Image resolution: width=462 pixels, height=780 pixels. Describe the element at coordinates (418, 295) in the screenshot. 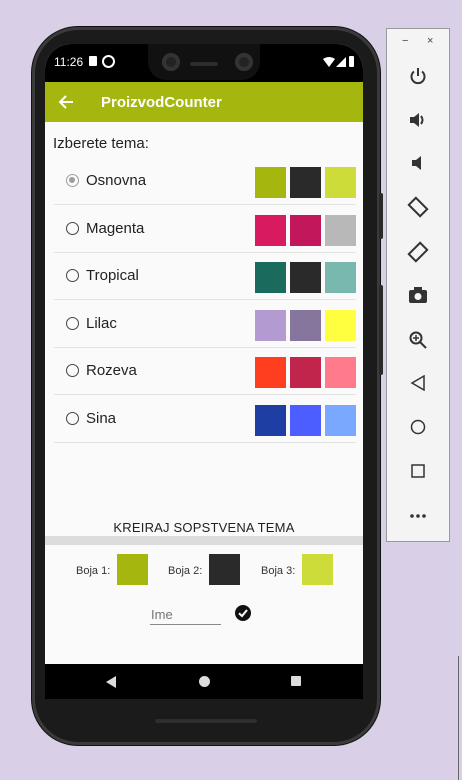

I see `camera-icon` at that location.